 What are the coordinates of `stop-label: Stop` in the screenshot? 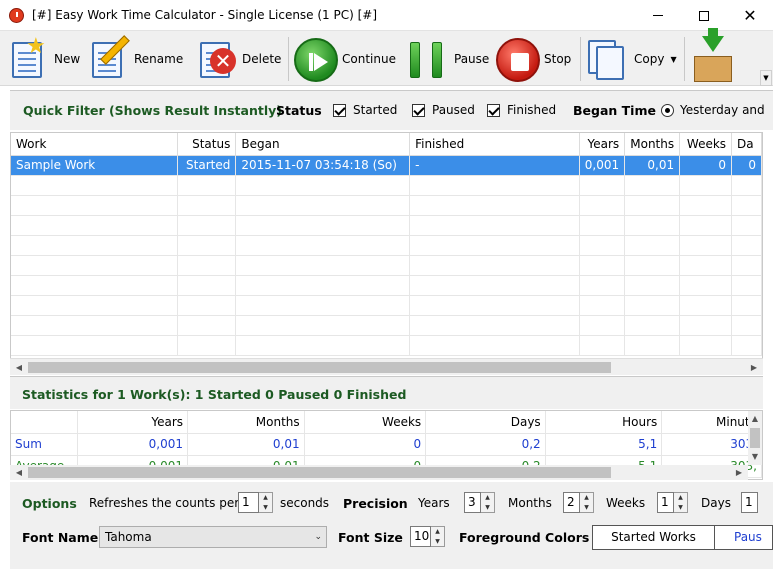 It's located at (558, 59).